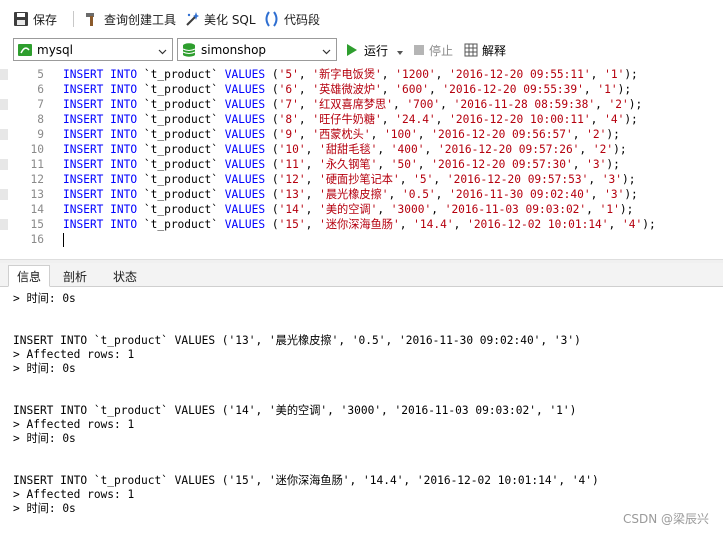 This screenshot has width=723, height=535. What do you see at coordinates (375, 50) in the screenshot?
I see `run-button: 运行` at bounding box center [375, 50].